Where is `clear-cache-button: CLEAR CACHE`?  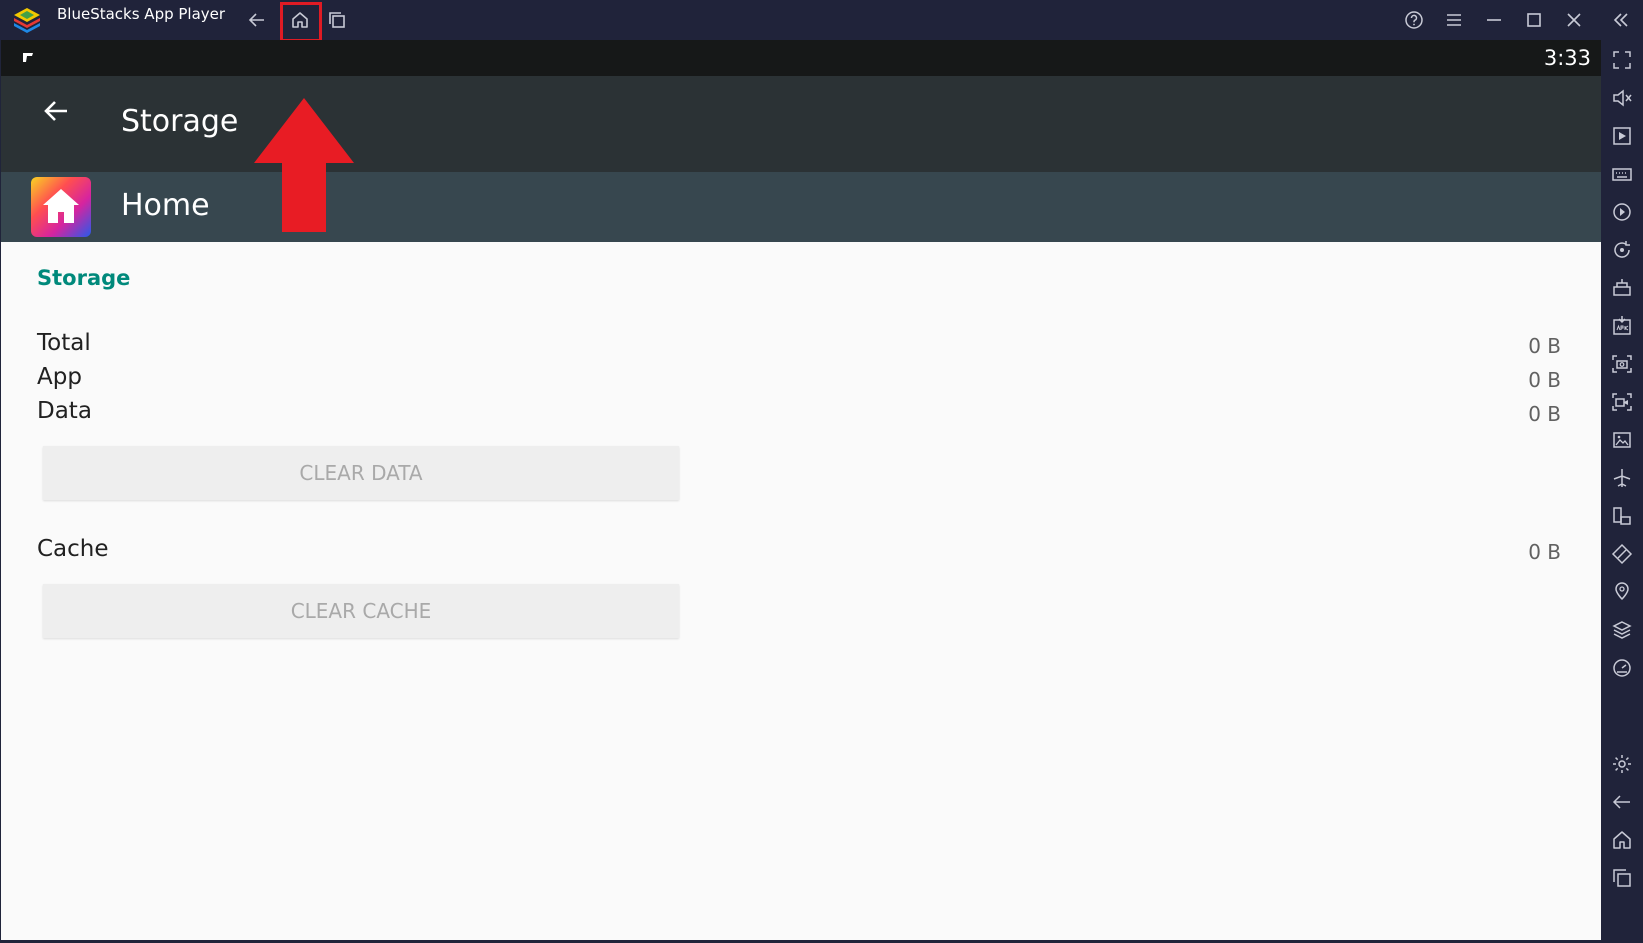 clear-cache-button: CLEAR CACHE is located at coordinates (361, 611).